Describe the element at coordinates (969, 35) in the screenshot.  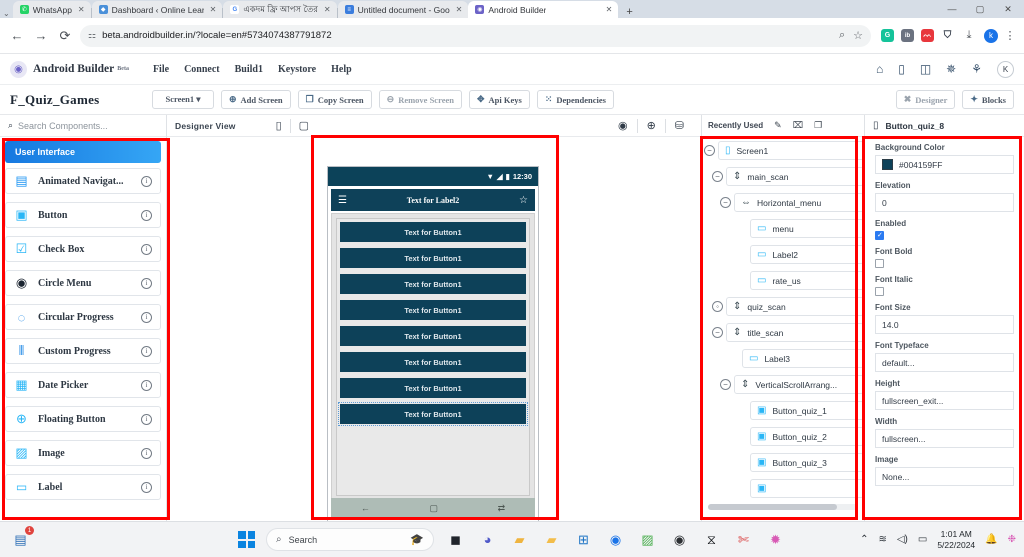
I see `download-icon: ⤓` at that location.